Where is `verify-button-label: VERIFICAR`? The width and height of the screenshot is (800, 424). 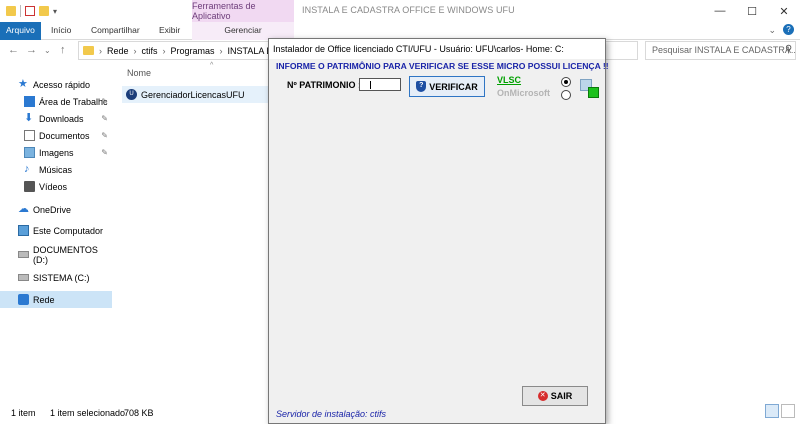
verify-button-label: VERIFICAR is located at coordinates (453, 86).